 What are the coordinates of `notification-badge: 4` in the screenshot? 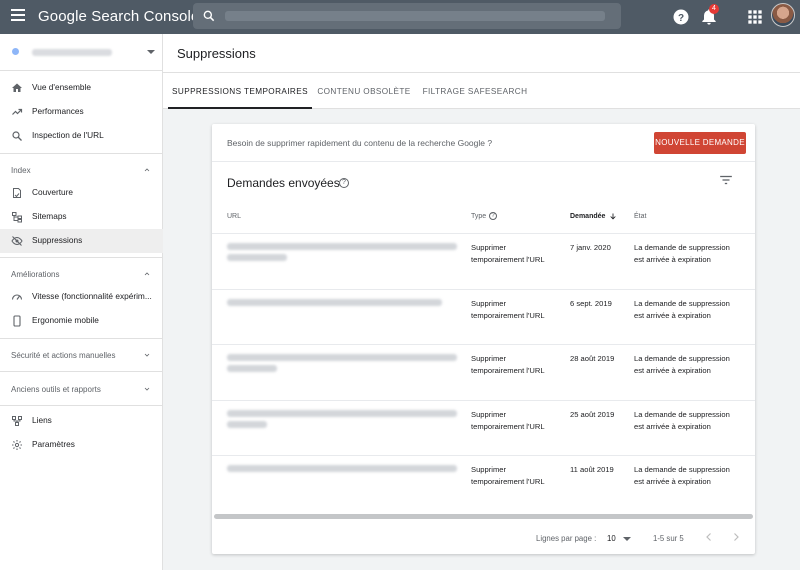 It's located at (714, 9).